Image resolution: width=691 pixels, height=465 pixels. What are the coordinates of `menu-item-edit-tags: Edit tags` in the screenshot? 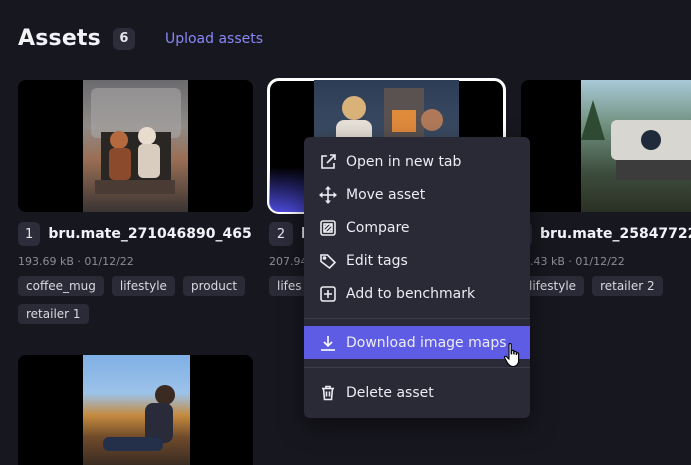 It's located at (417, 260).